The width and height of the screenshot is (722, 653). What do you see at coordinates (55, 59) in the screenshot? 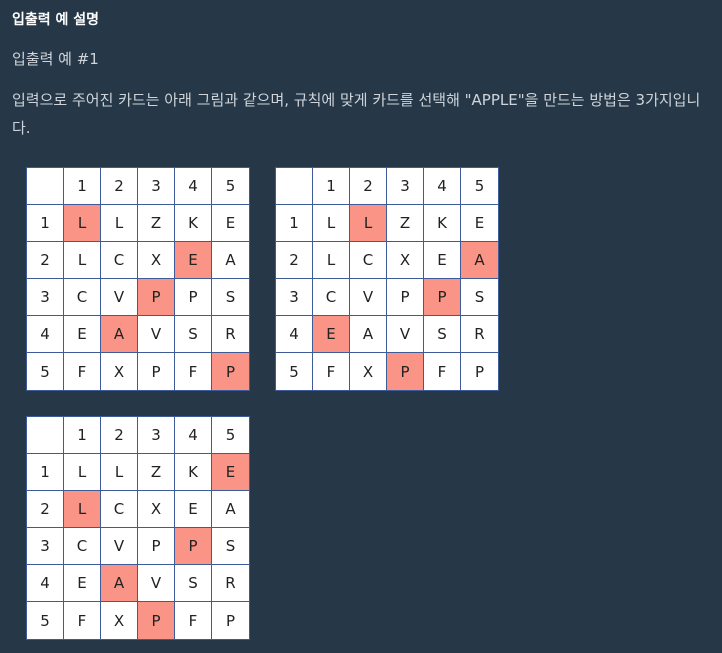
I see `example-subheading: 입출력 예 #1` at bounding box center [55, 59].